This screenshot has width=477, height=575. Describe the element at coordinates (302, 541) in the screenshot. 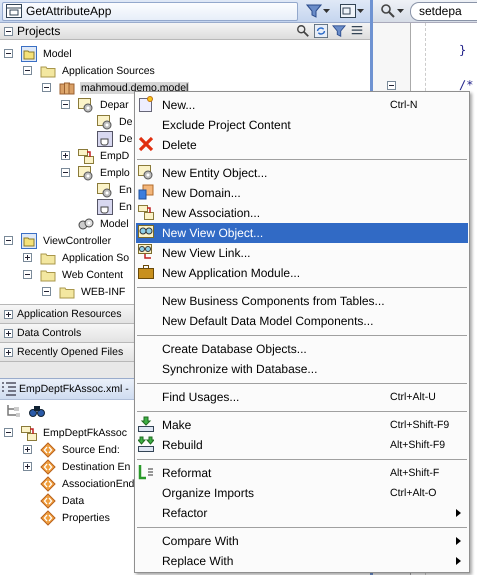

I see `menu-item: Compare With` at that location.